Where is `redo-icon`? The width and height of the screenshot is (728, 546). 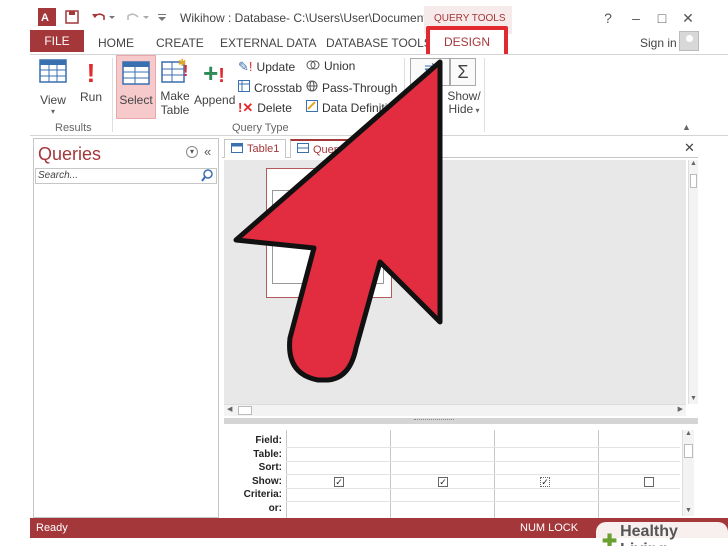 redo-icon is located at coordinates (137, 17).